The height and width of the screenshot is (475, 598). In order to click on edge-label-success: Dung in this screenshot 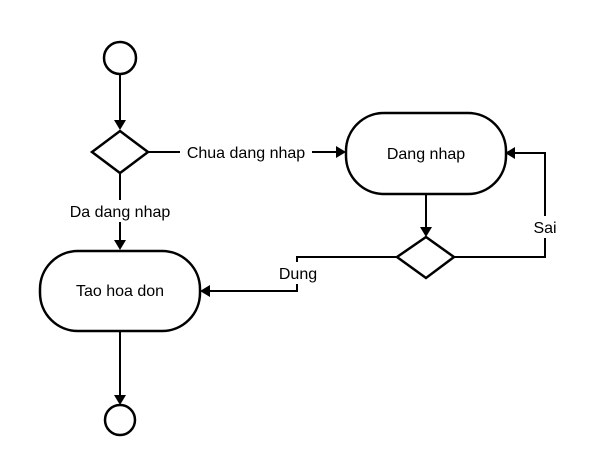, I will do `click(298, 273)`.